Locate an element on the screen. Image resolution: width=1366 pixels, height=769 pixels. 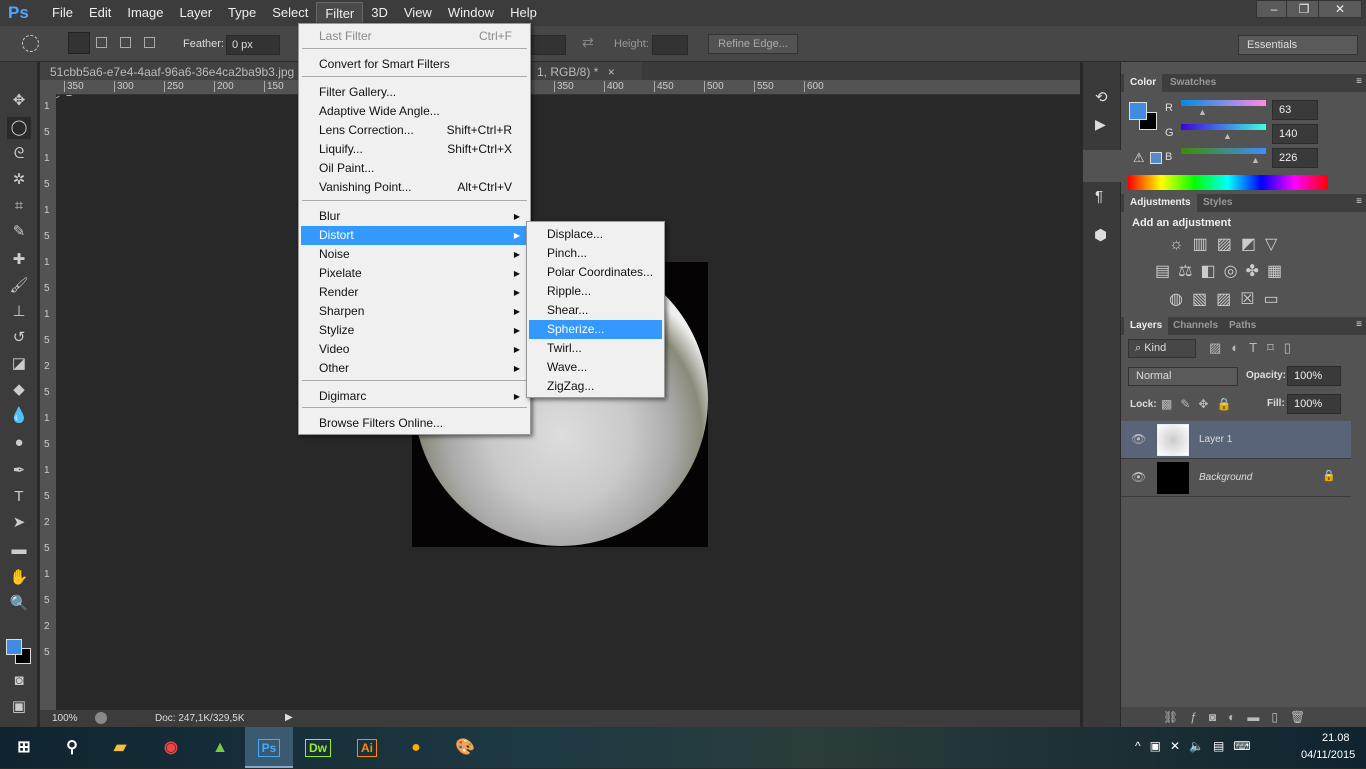
menu-window: Window is located at coordinates (471, 13).